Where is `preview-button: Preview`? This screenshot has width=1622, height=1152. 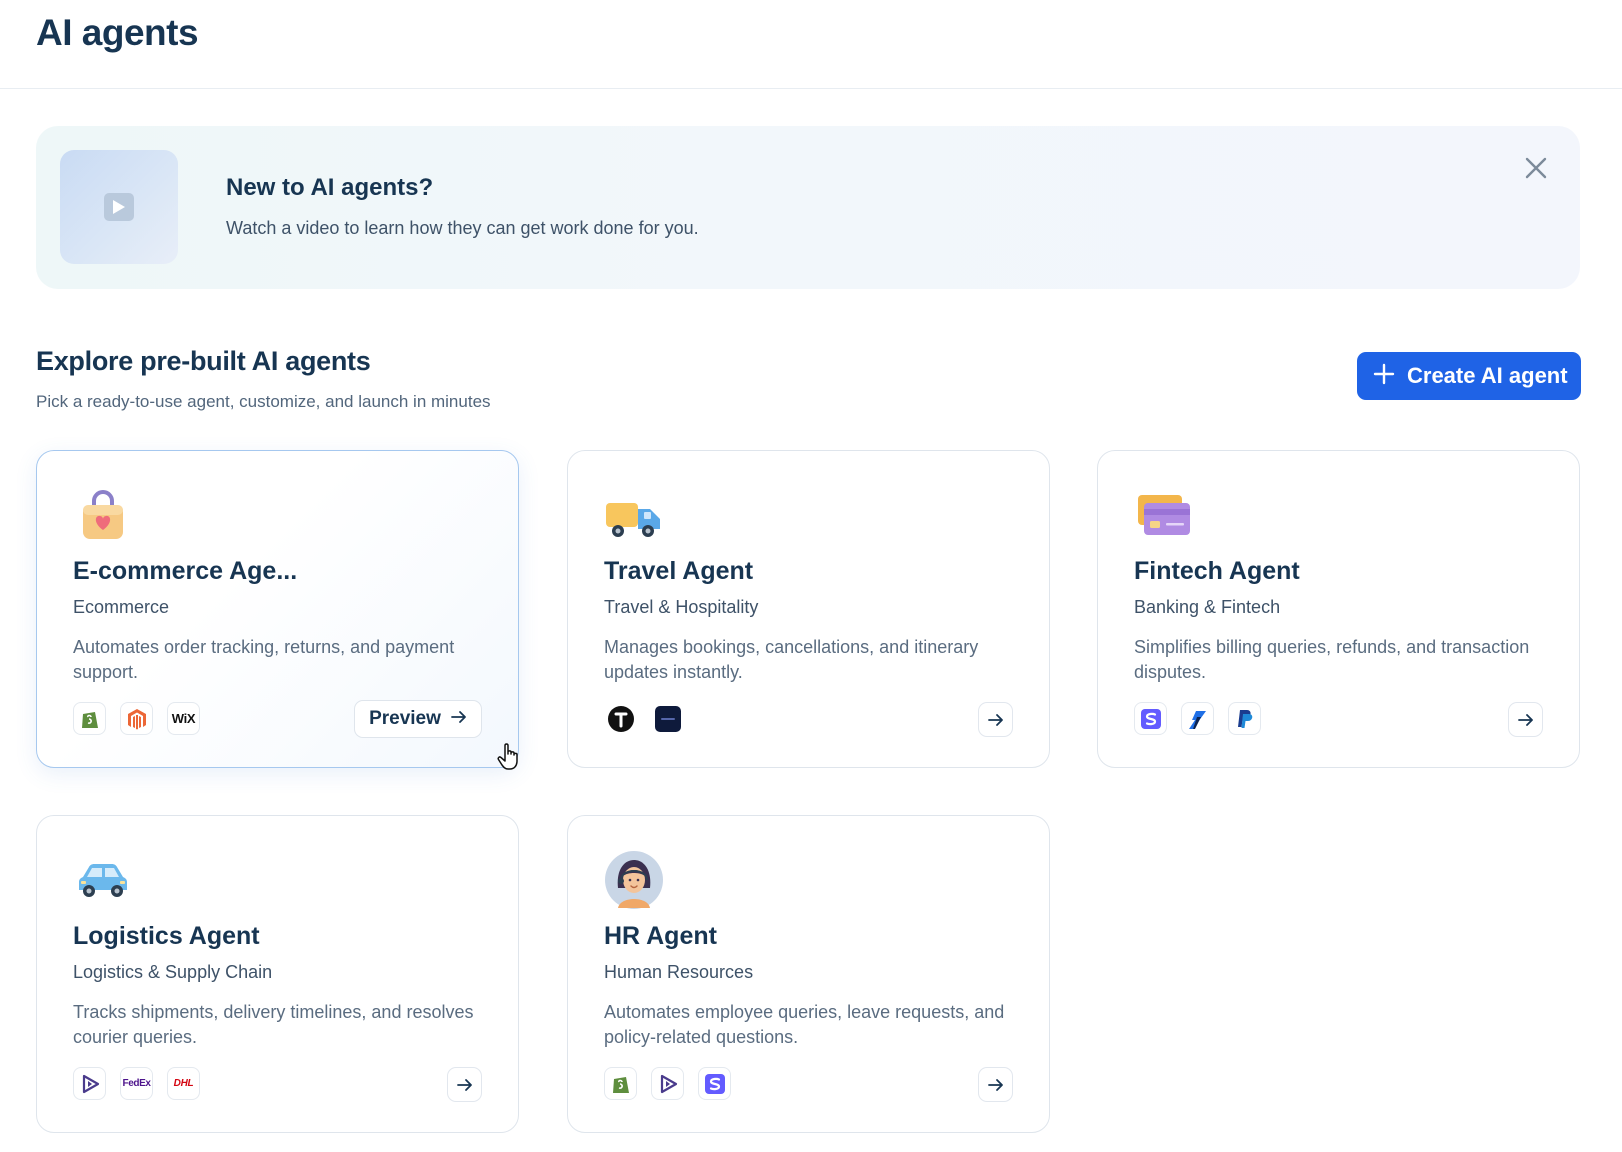 preview-button: Preview is located at coordinates (418, 719).